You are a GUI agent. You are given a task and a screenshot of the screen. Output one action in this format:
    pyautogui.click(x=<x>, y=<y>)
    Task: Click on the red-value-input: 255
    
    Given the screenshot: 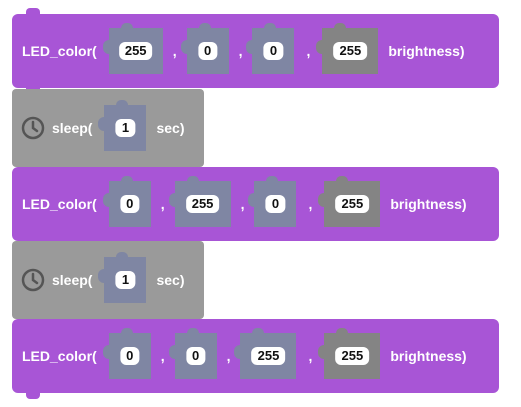 What is the action you would take?
    pyautogui.click(x=132, y=48)
    